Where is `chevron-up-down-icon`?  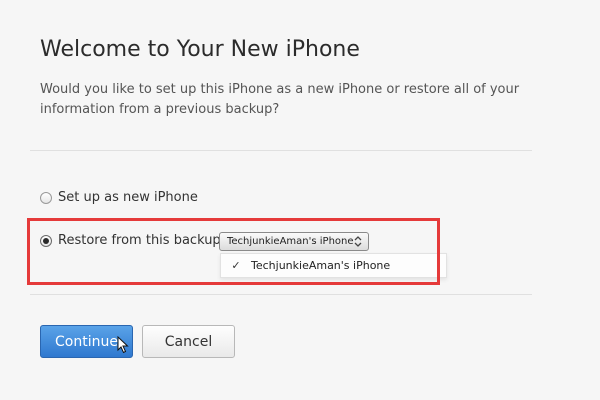 chevron-up-down-icon is located at coordinates (358, 241).